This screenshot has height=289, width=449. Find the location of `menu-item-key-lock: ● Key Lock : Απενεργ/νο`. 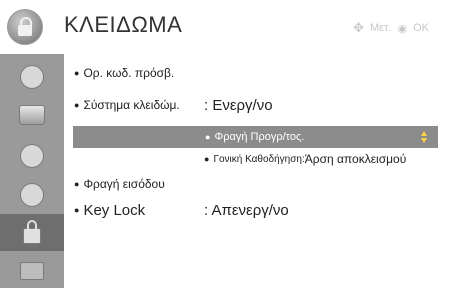

menu-item-key-lock: ● Key Lock : Απενεργ/νο is located at coordinates (256, 210).